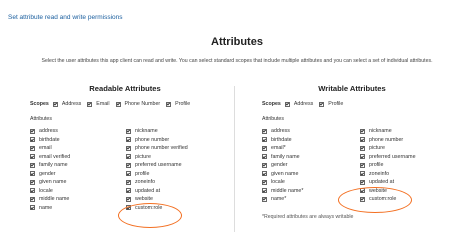 The height and width of the screenshot is (248, 474). I want to click on writable-attribute-address: address, so click(282, 131).